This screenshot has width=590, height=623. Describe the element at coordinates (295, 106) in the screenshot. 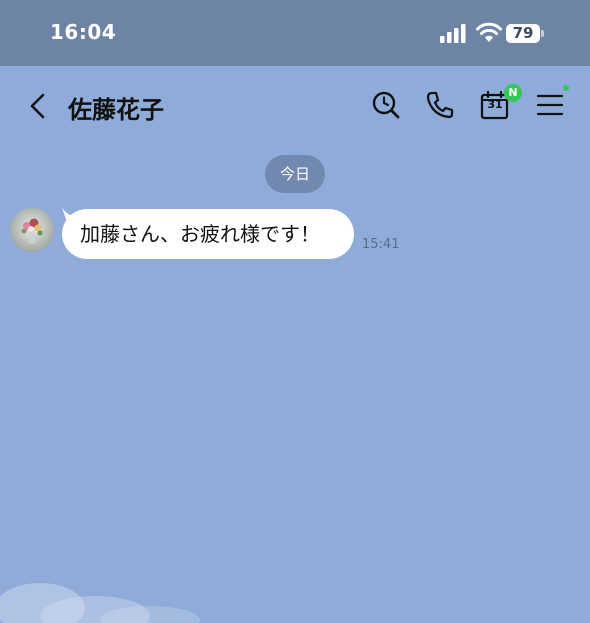

I see `chat-header: 佐藤花子 31` at that location.